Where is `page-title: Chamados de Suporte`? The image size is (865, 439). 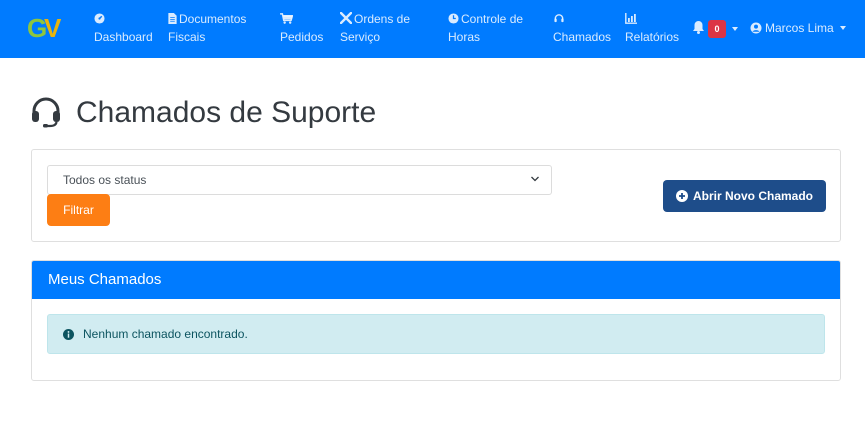 page-title: Chamados de Suporte is located at coordinates (226, 112).